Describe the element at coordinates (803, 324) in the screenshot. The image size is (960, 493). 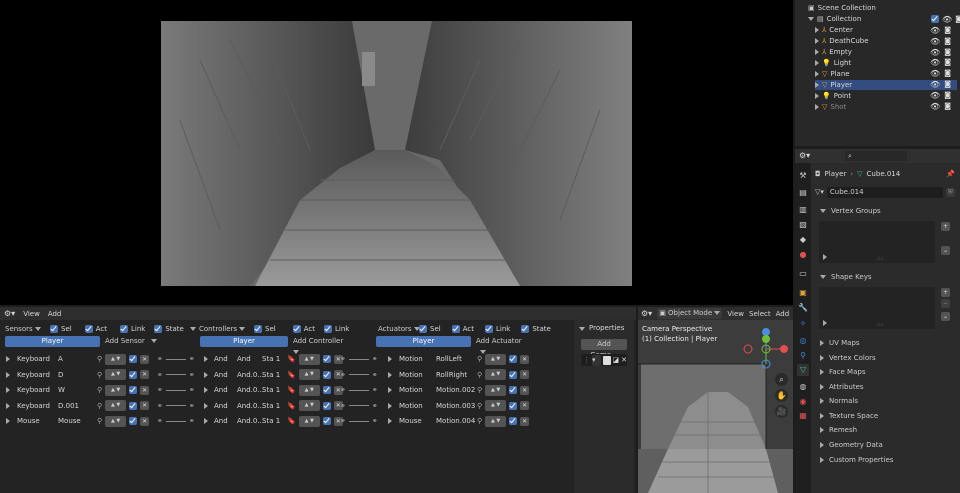
I see `particles-icon: ✧` at that location.